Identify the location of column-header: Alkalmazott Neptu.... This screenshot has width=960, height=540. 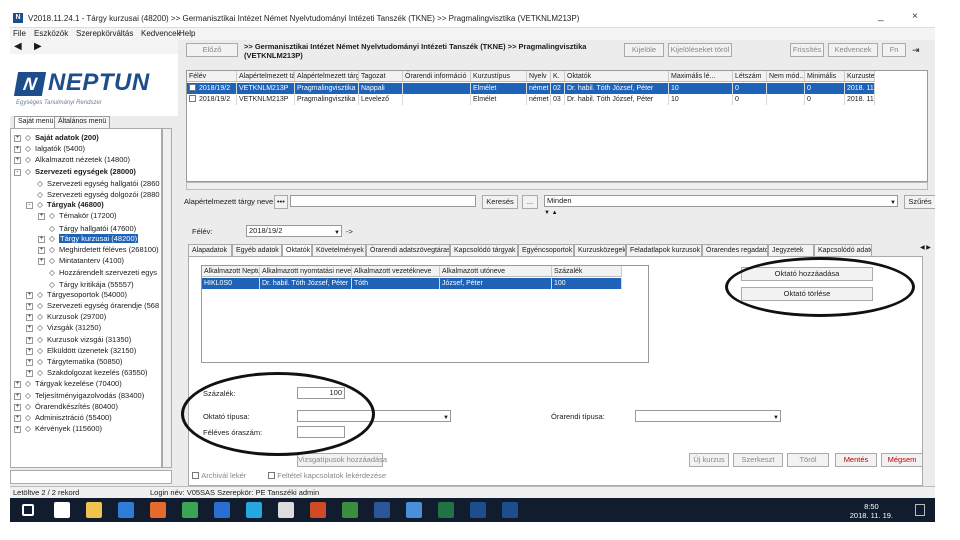
(231, 271).